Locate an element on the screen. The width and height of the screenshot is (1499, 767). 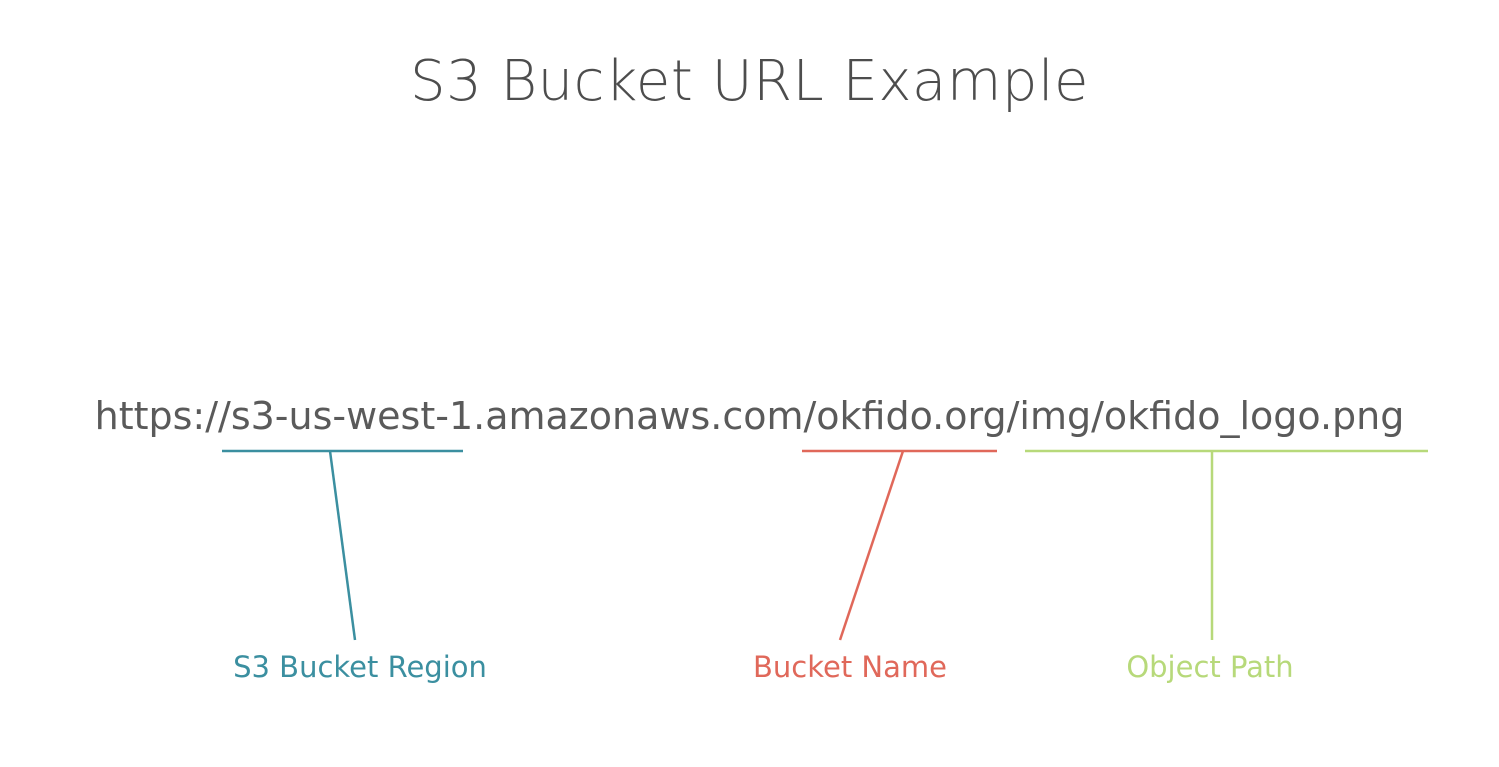
region-label: S3 Bucket Region is located at coordinates (360, 667).